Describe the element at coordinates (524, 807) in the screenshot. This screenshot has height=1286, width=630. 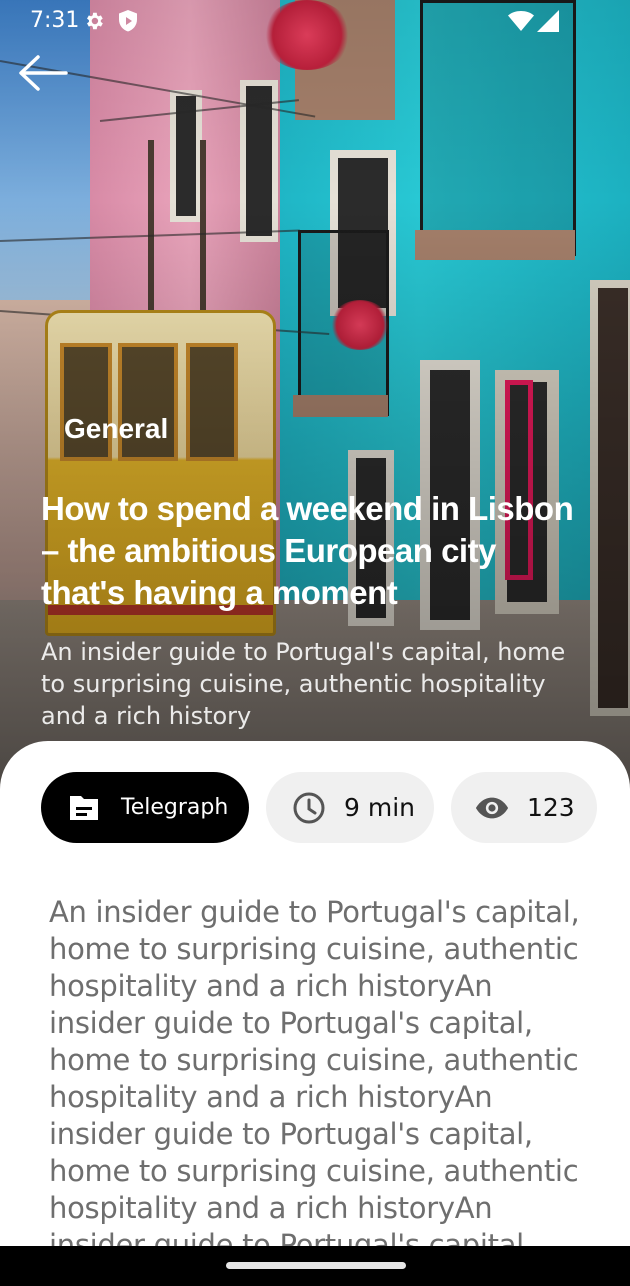
I see `views-chip: 123` at that location.